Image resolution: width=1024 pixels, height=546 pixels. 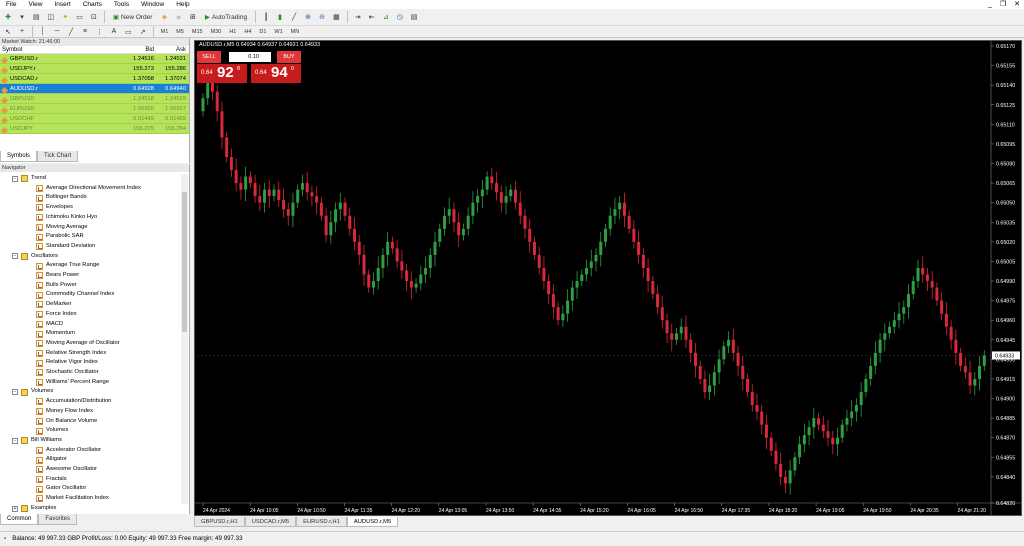 What do you see at coordinates (22, 17) in the screenshot?
I see `profiles-icon: ▾` at bounding box center [22, 17].